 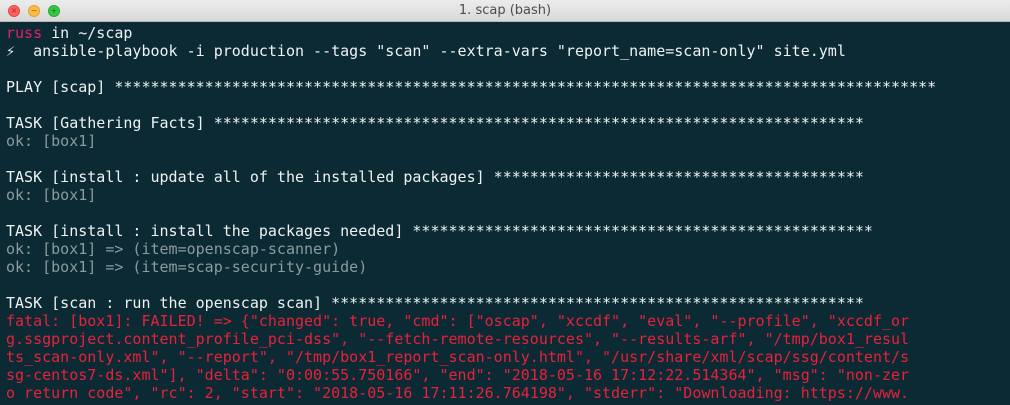 What do you see at coordinates (87, 33) in the screenshot?
I see `prompt-directory: in ~/scap` at bounding box center [87, 33].